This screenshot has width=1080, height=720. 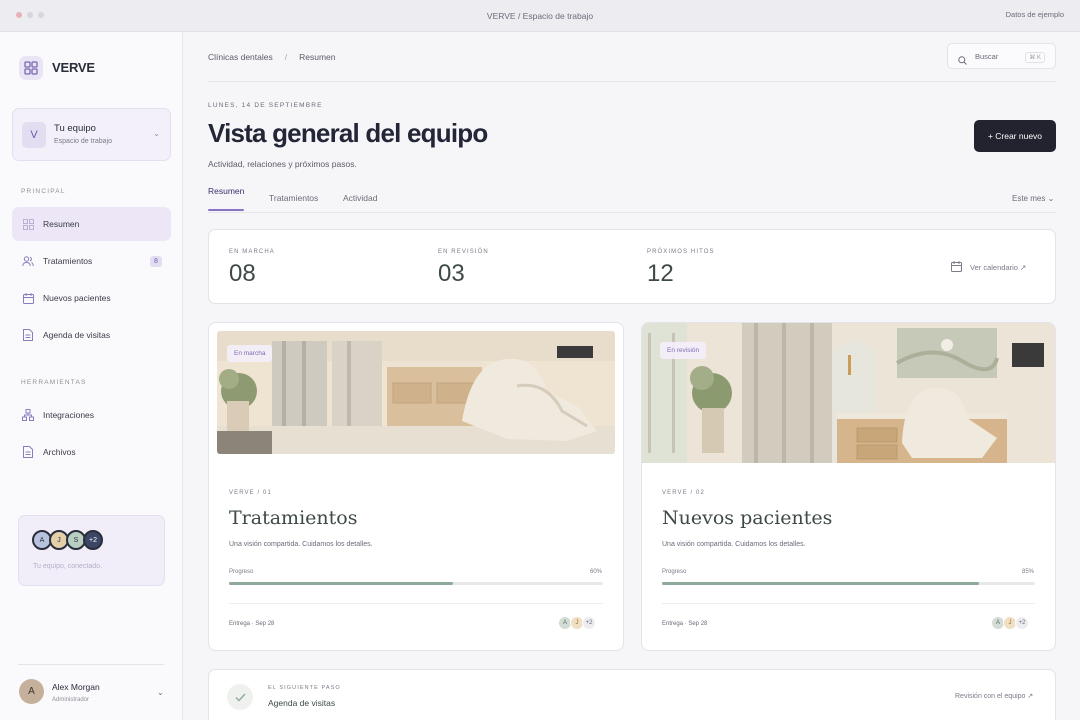 I want to click on team-promo-card: A J S +2 Tu equipo, conectado., so click(x=91, y=550).